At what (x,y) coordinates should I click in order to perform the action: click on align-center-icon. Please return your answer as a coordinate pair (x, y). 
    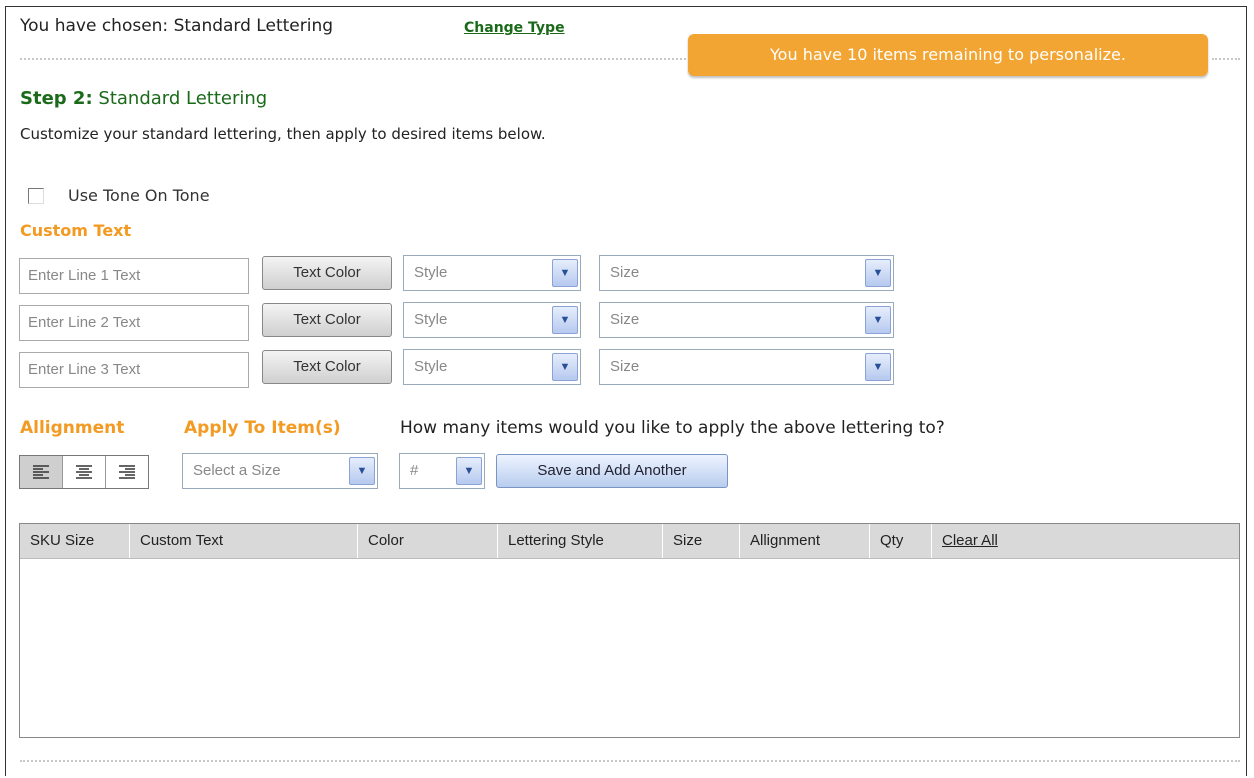
    Looking at the image, I should click on (84, 472).